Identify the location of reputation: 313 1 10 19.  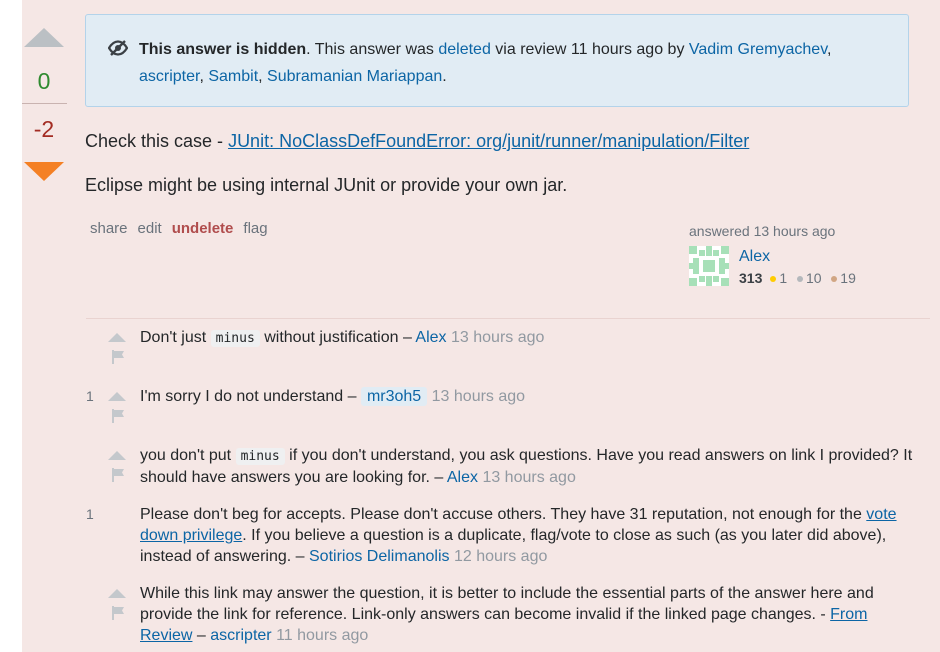
(797, 278).